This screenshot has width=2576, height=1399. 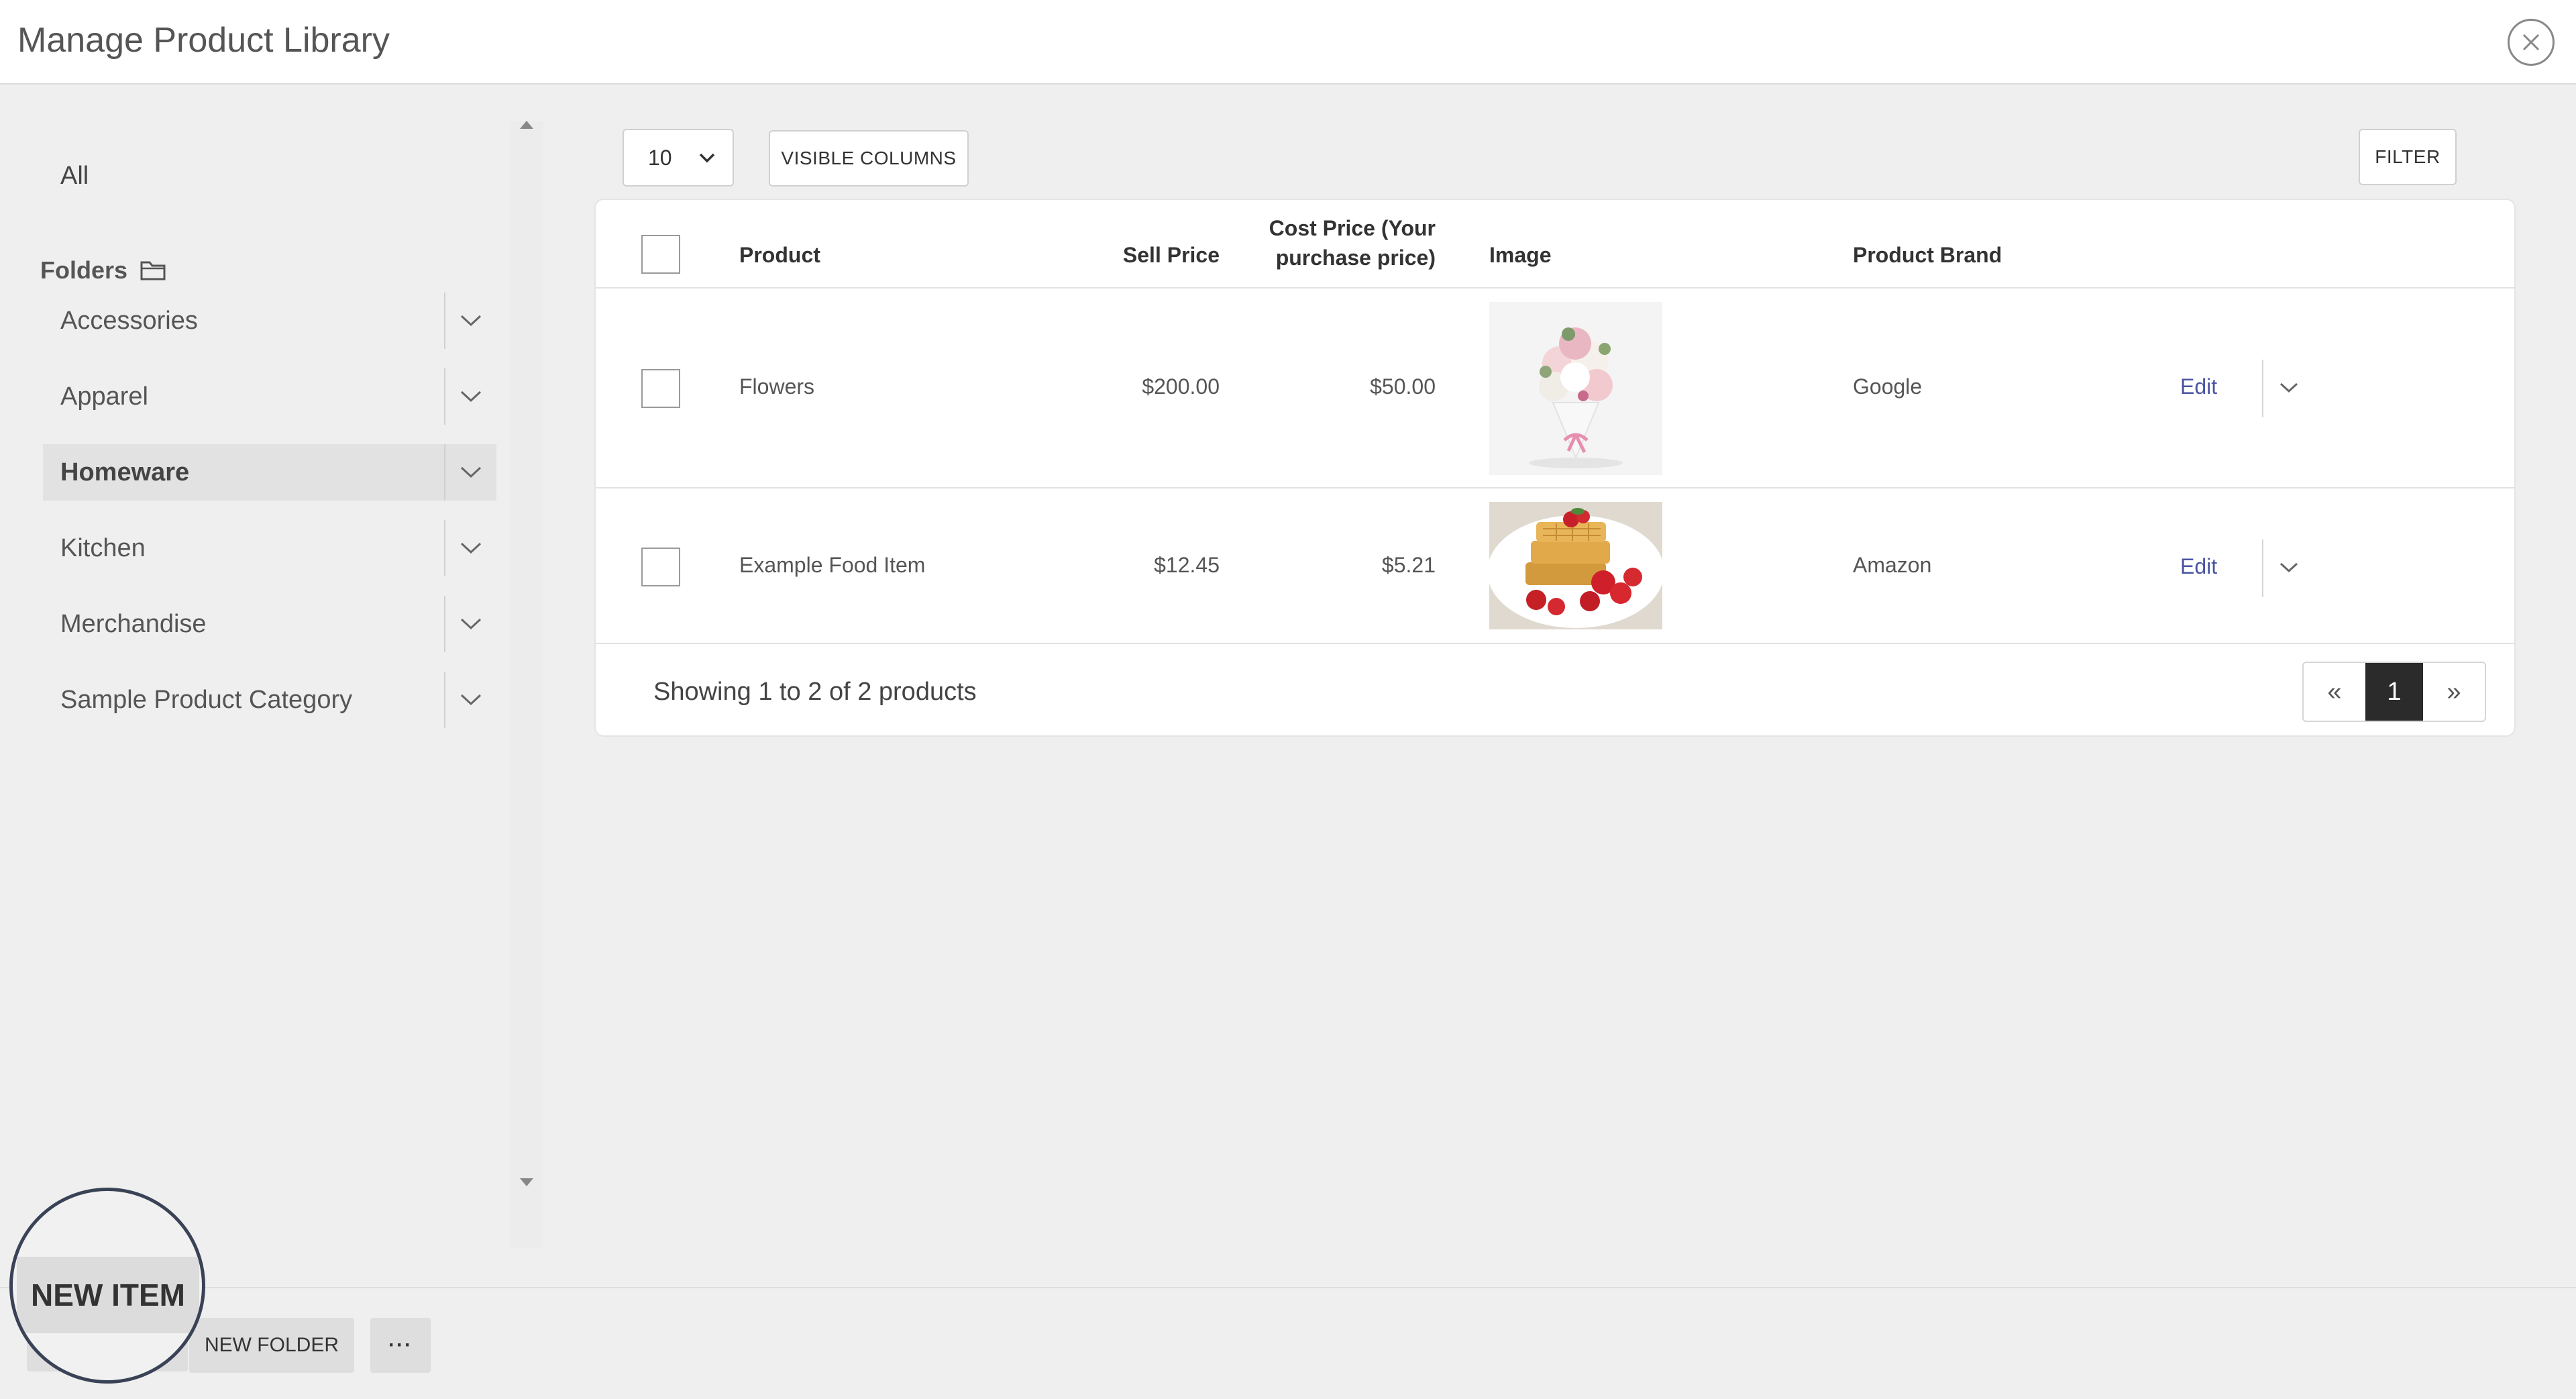 I want to click on sidebar-item-homeware: Homeware, so click(x=269, y=472).